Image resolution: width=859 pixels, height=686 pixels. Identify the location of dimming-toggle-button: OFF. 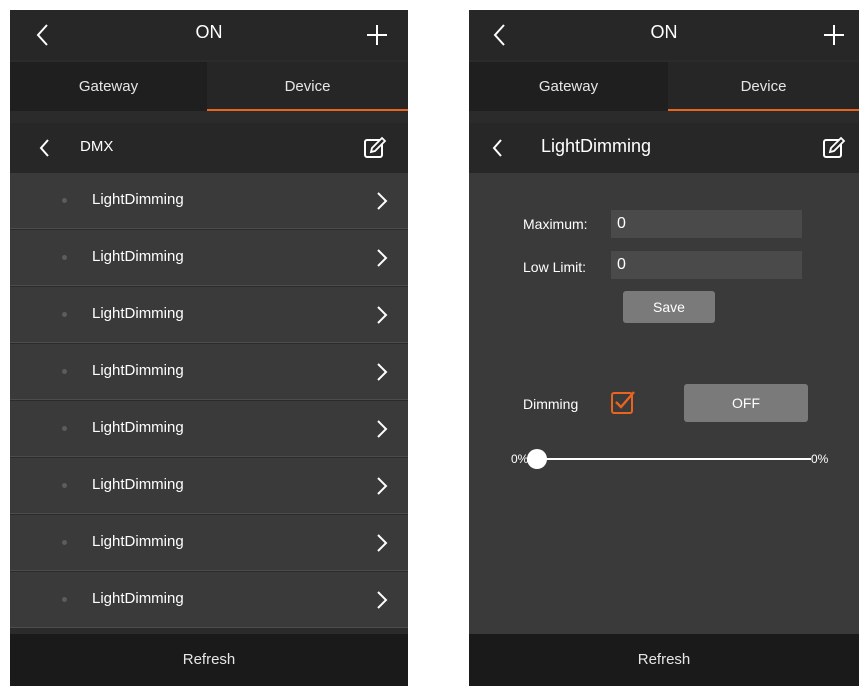
(746, 403).